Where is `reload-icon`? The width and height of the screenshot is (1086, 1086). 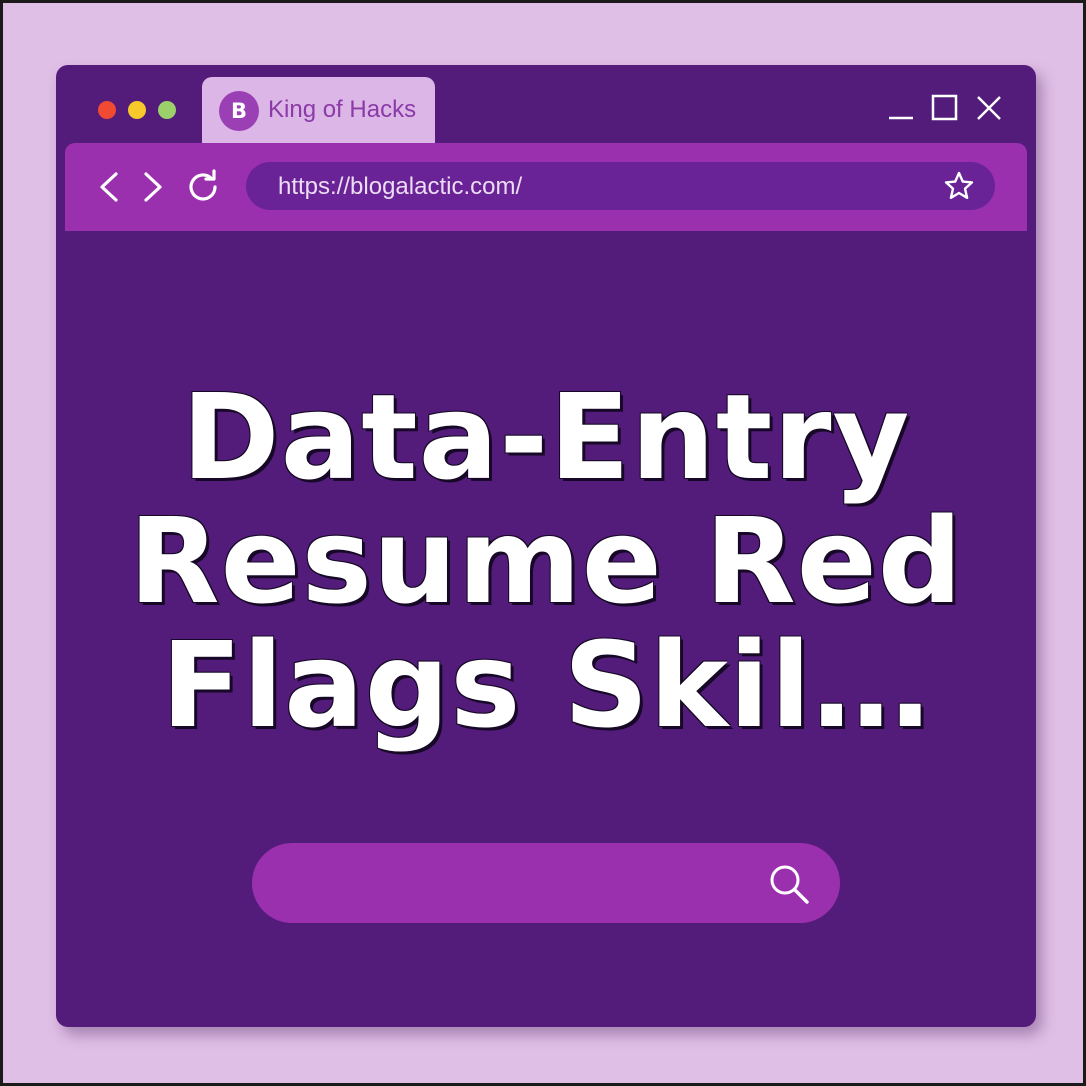 reload-icon is located at coordinates (204, 187).